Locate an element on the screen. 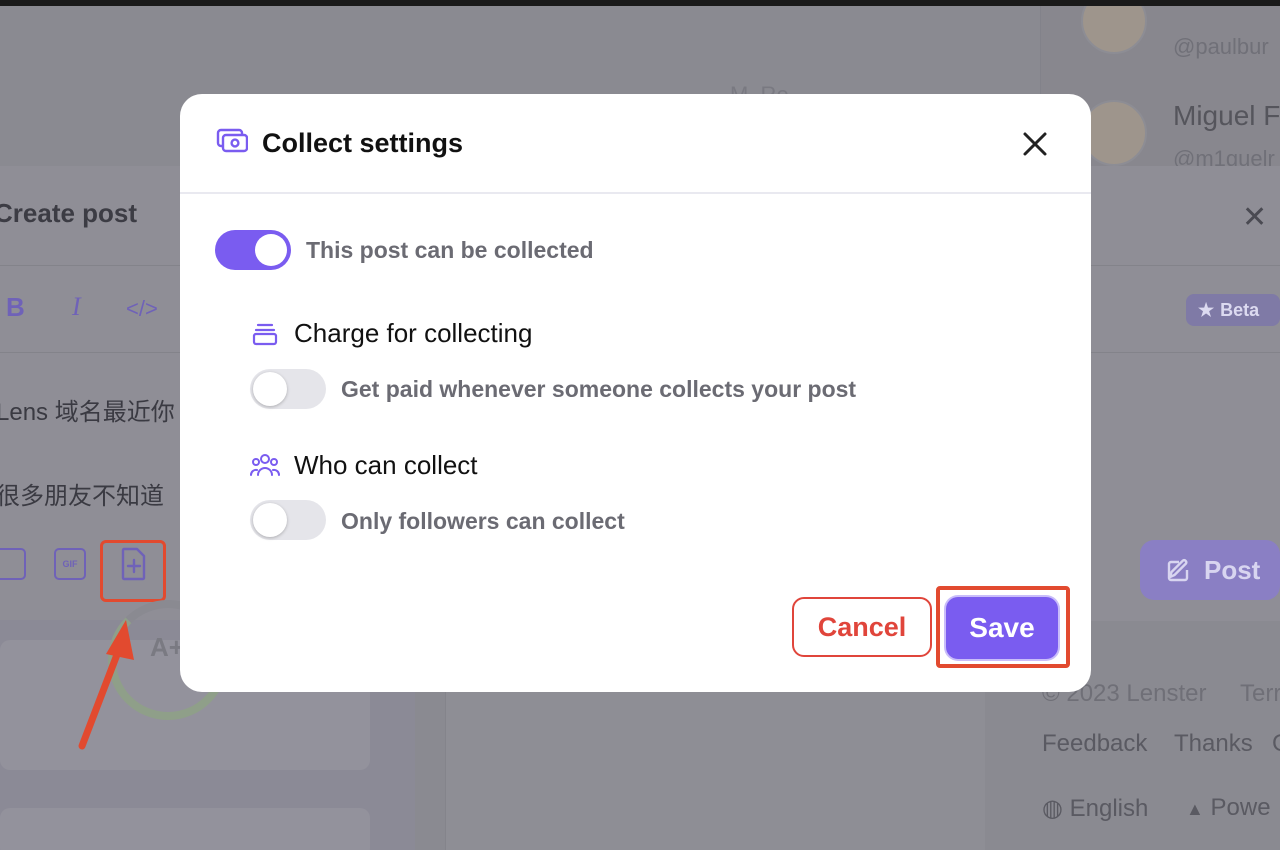 The width and height of the screenshot is (1280, 850). code-icon: </> is located at coordinates (142, 309).